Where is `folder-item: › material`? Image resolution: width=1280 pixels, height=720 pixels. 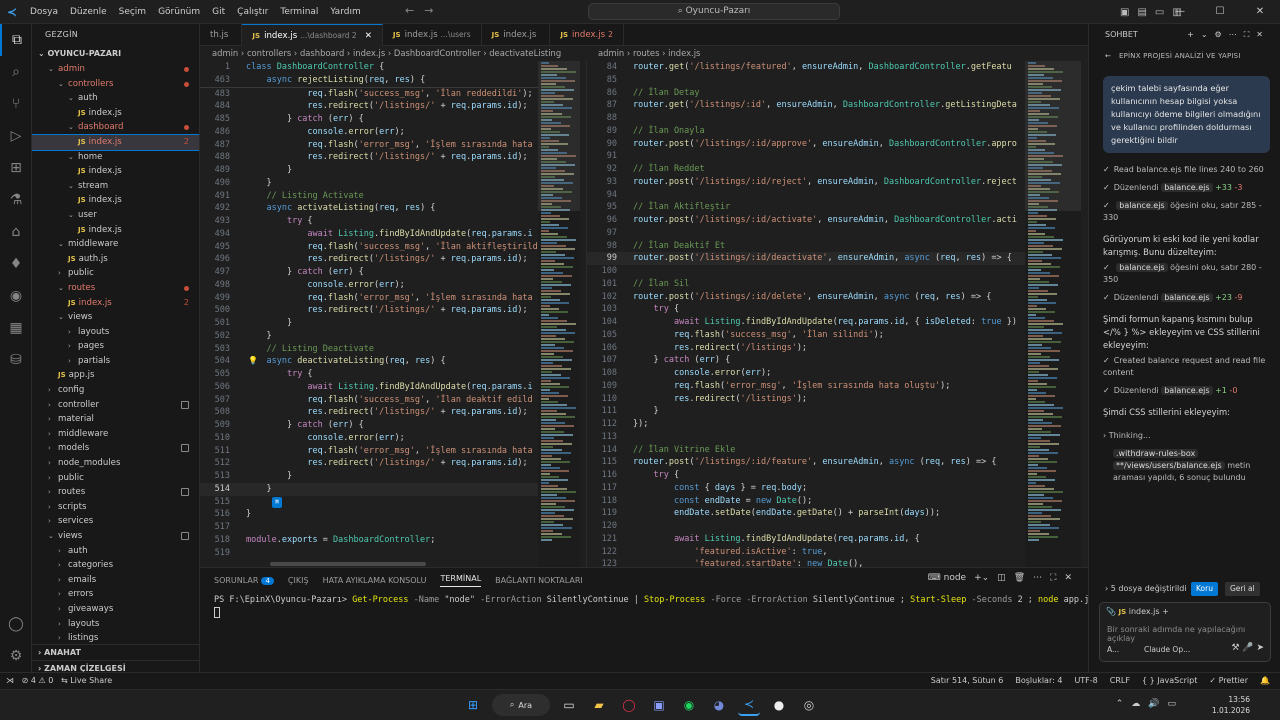
folder-item: › material is located at coordinates (115, 419).